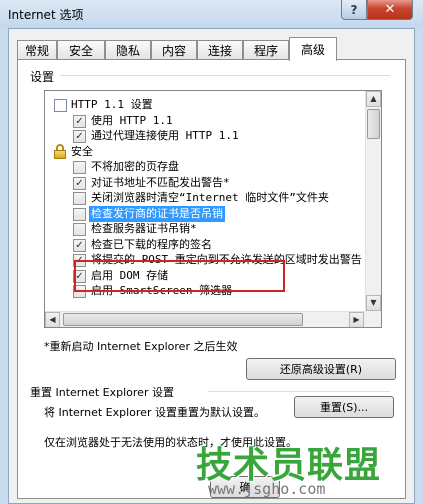 The width and height of the screenshot is (423, 504). I want to click on tab-content: 内容, so click(174, 50).